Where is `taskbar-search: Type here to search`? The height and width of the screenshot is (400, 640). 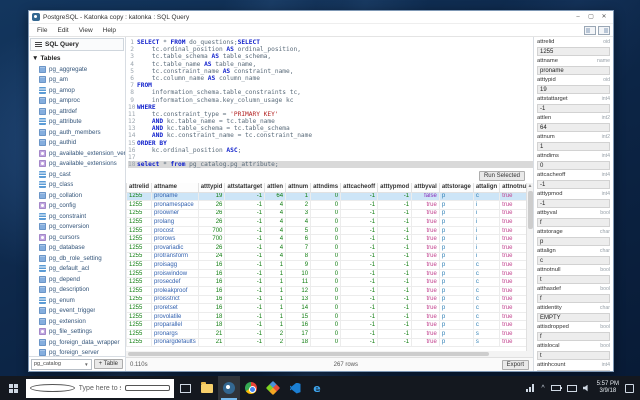
taskbar-search: Type here to search is located at coordinates (100, 388).